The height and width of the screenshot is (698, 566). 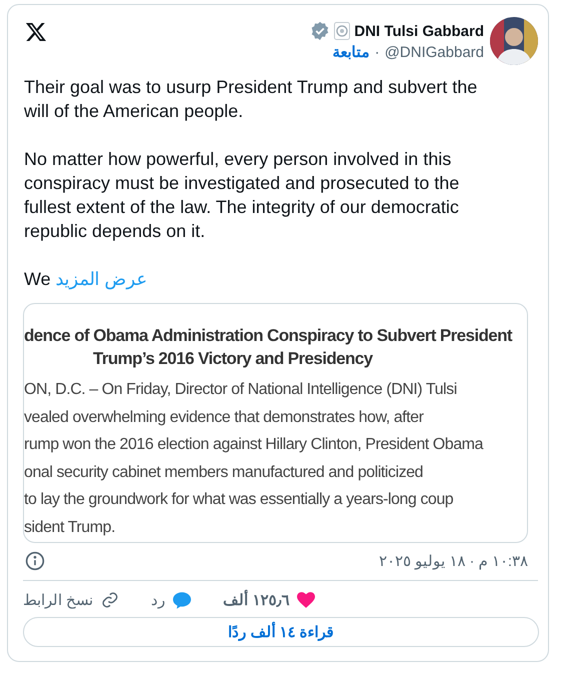 What do you see at coordinates (434, 52) in the screenshot?
I see `author-handle: @DNIGabbard` at bounding box center [434, 52].